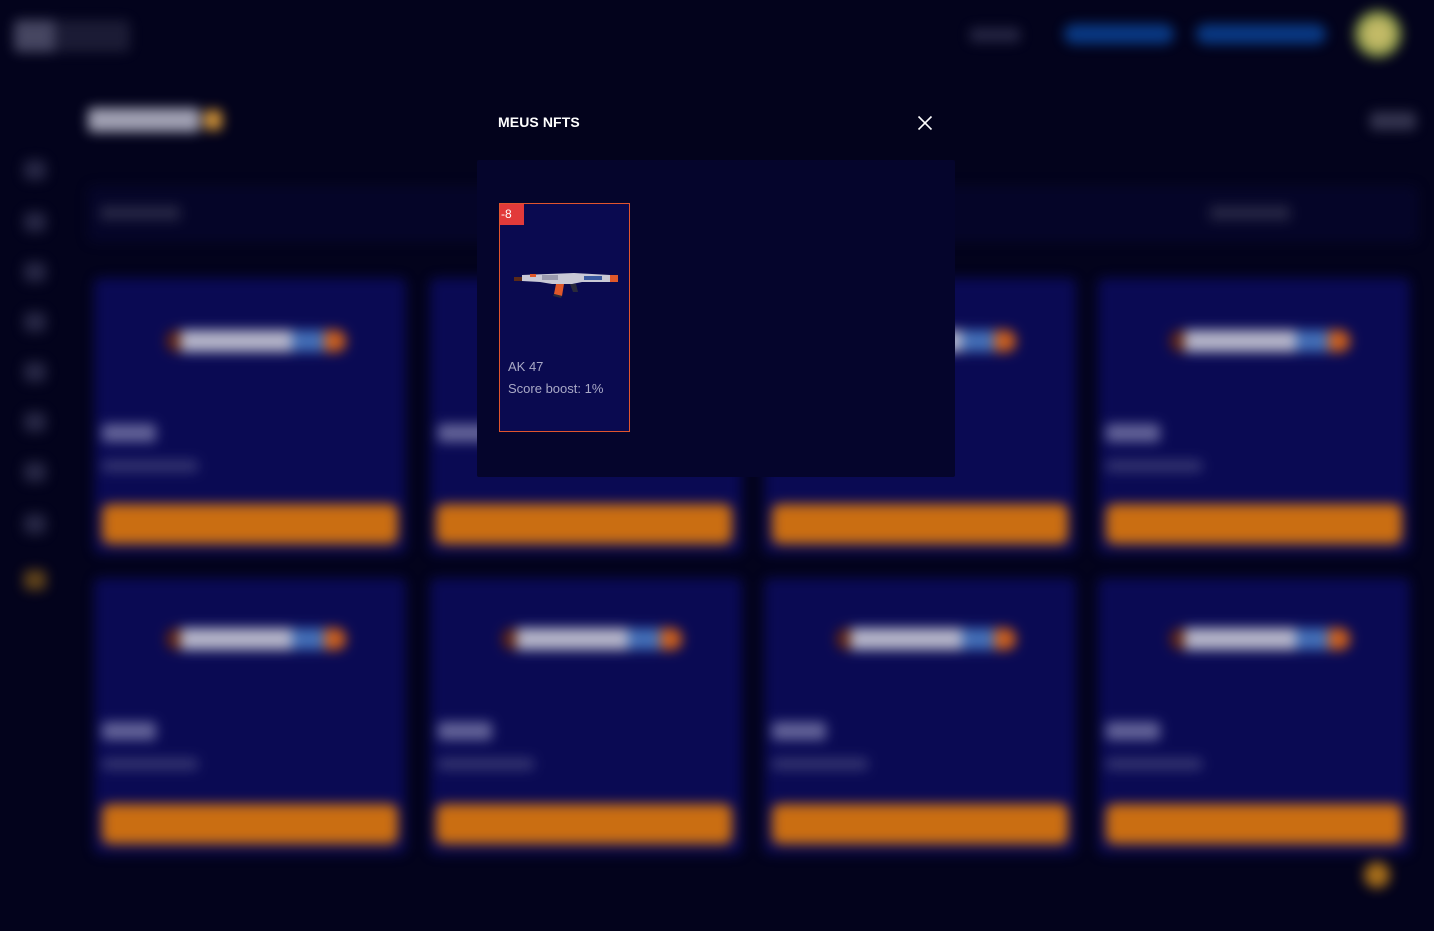 Image resolution: width=1434 pixels, height=931 pixels. I want to click on nft-name: AK 47, so click(526, 366).